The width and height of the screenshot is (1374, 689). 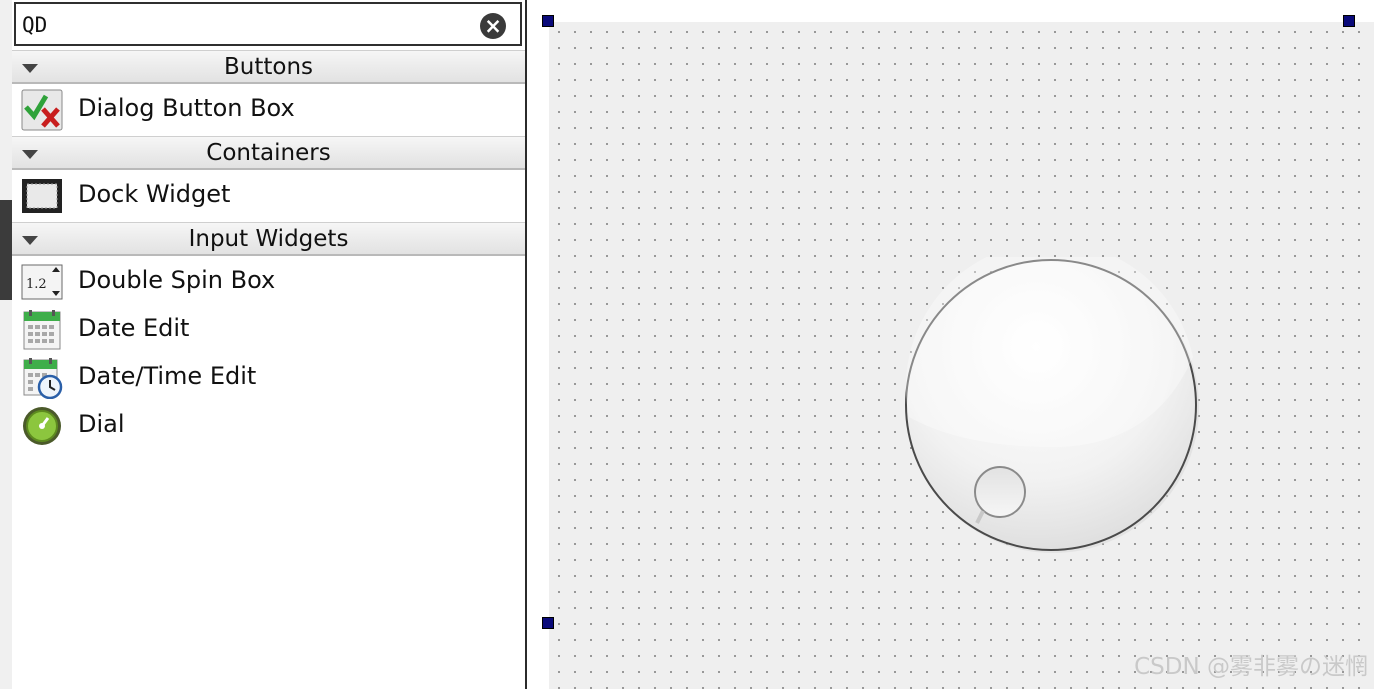 I want to click on widget-item-date-edit: Date Edit, so click(x=268, y=329).